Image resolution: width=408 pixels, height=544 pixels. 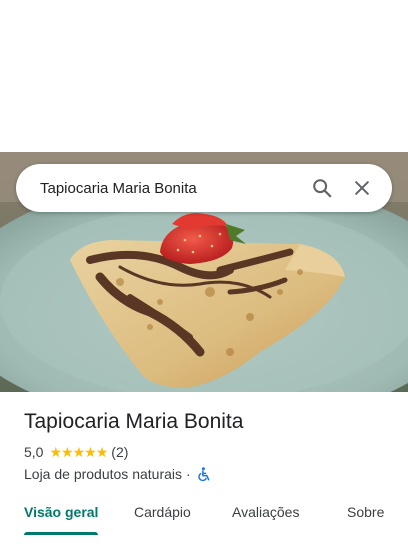 What do you see at coordinates (171, 188) in the screenshot?
I see `search-input: Tapiocaria Maria Bonita` at bounding box center [171, 188].